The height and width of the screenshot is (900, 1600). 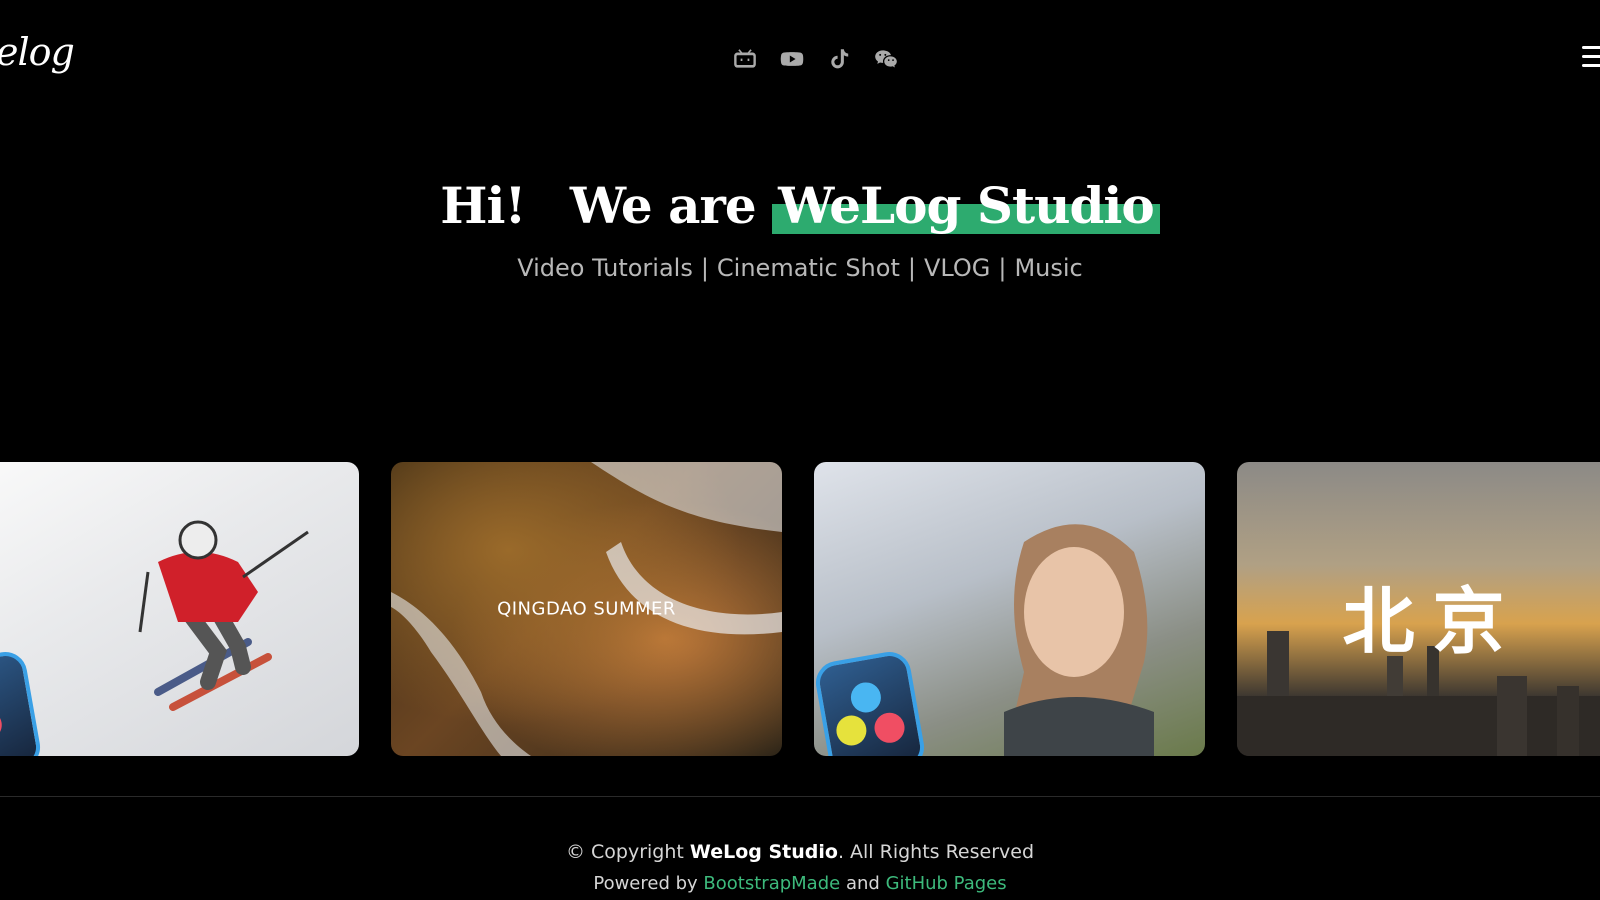 What do you see at coordinates (223, 615) in the screenshot?
I see `skier-image` at bounding box center [223, 615].